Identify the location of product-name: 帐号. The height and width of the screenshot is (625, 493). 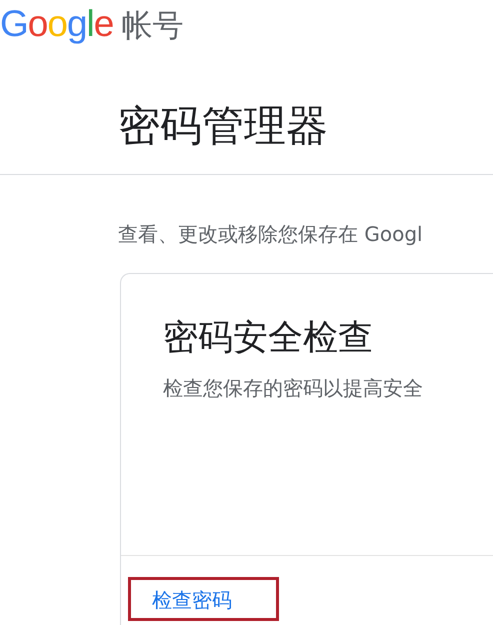
(152, 26).